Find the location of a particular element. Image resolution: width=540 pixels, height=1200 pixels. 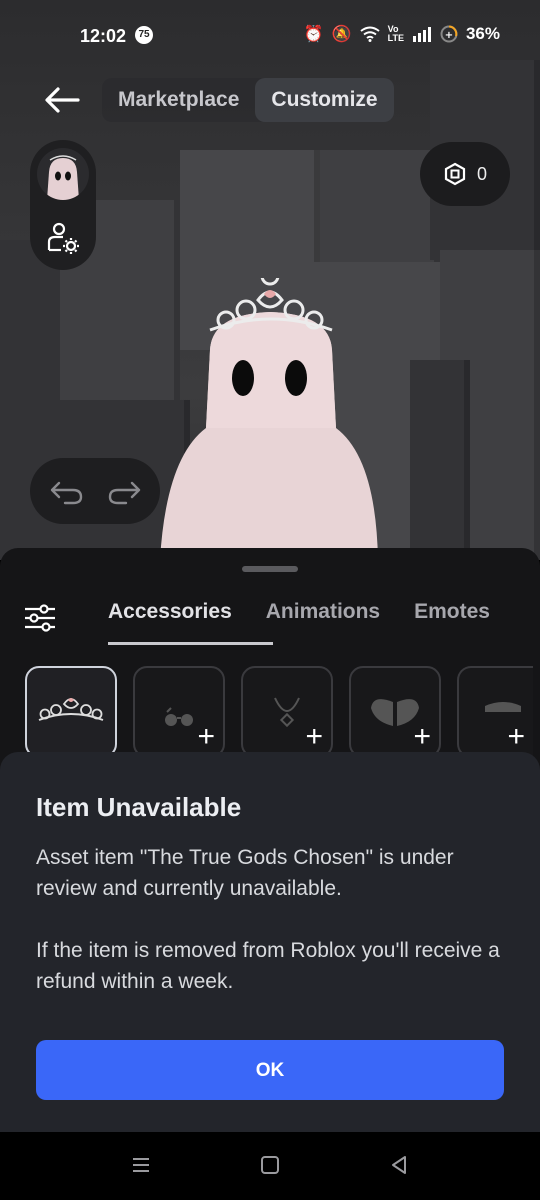

undo-icon is located at coordinates (67, 491).